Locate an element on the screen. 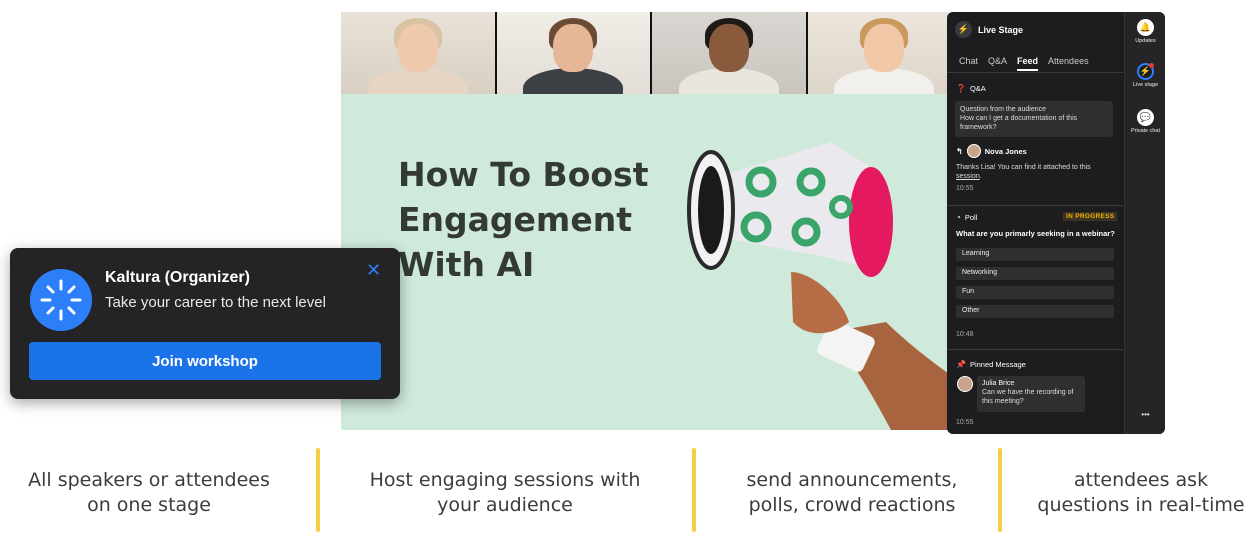 This screenshot has height=539, width=1258. join-workshop-button: Join workshop is located at coordinates (205, 361).